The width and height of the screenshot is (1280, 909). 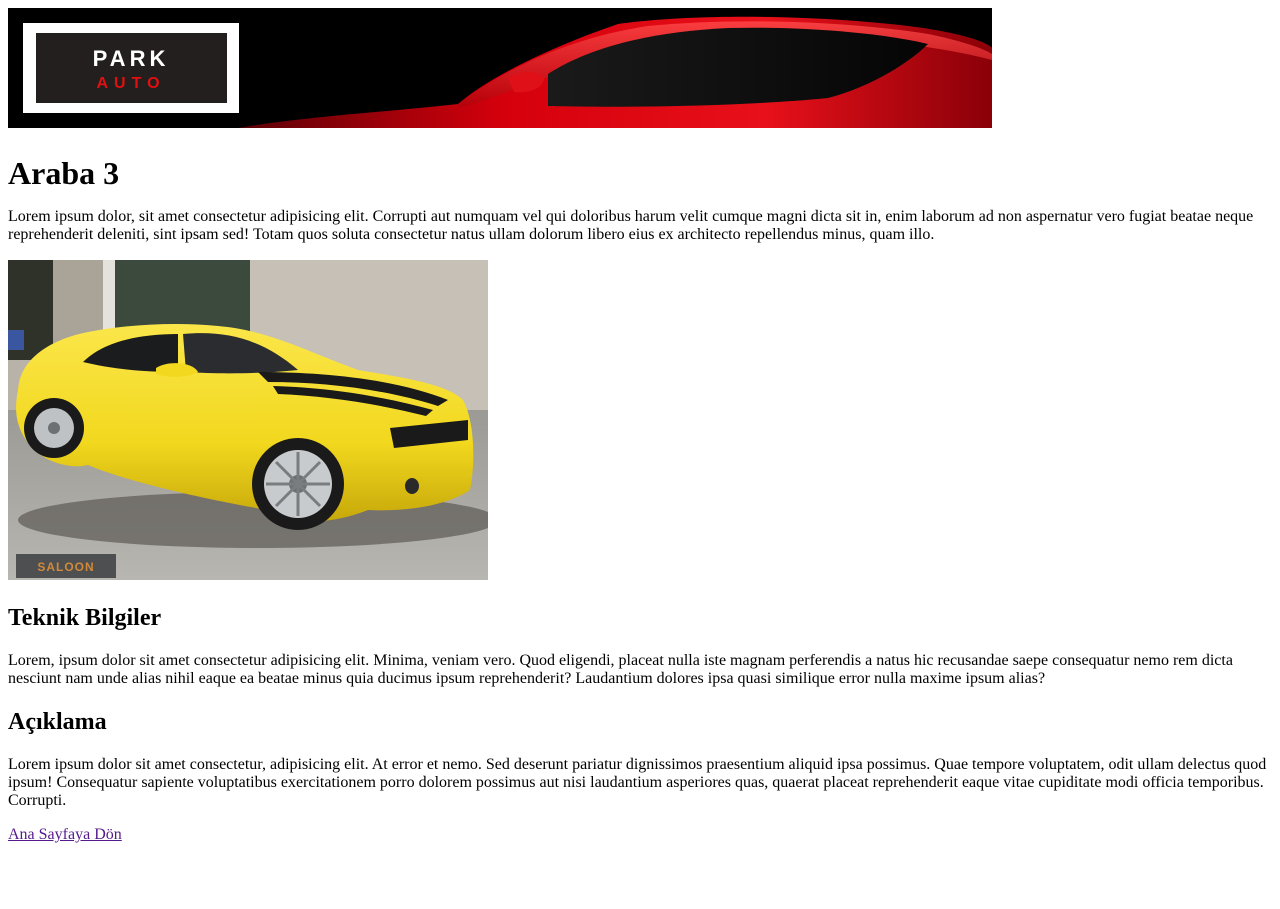 I want to click on logo-text-auto: AUTO, so click(x=130, y=83).